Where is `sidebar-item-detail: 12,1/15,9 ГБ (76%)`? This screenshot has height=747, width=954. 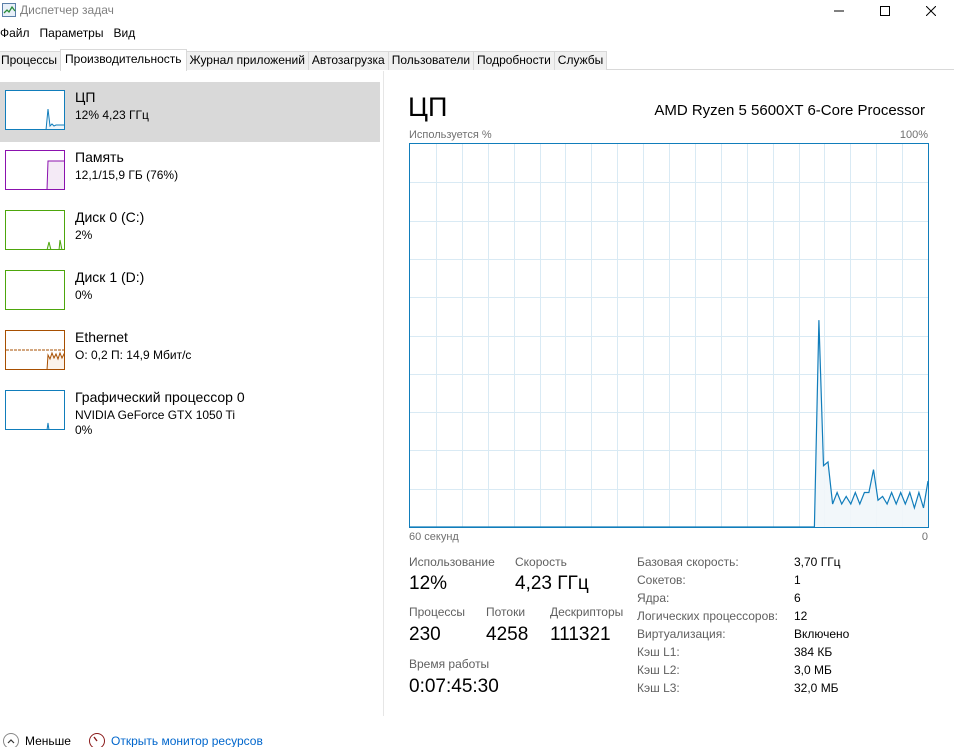 sidebar-item-detail: 12,1/15,9 ГБ (76%) is located at coordinates (127, 175).